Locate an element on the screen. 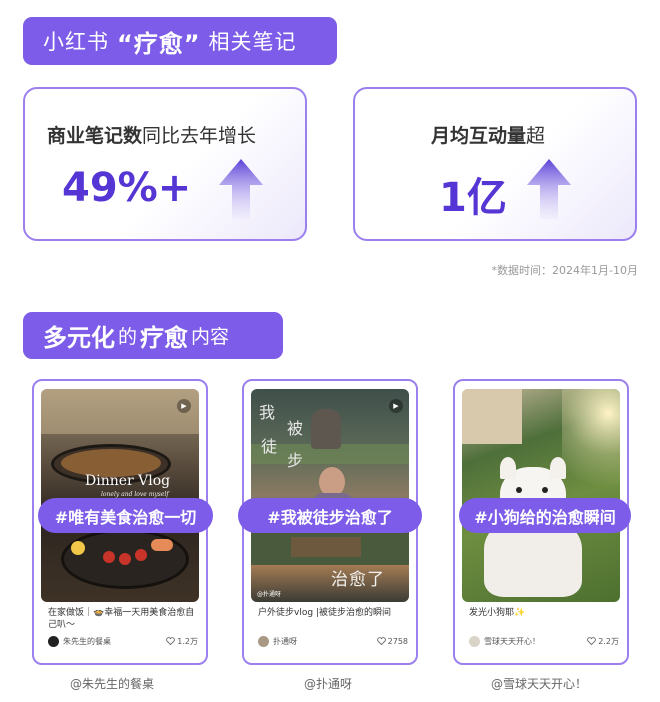 The height and width of the screenshot is (702, 660). section-title-suffix: 相关笔记 is located at coordinates (252, 42).